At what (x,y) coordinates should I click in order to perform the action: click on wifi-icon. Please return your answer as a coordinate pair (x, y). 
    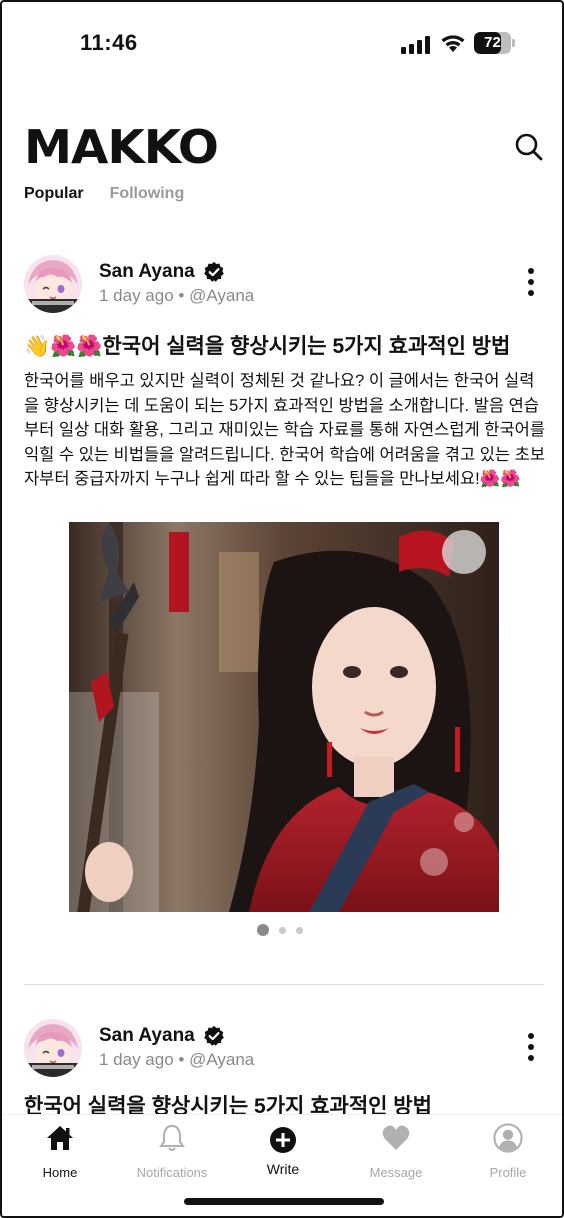
    Looking at the image, I should click on (453, 43).